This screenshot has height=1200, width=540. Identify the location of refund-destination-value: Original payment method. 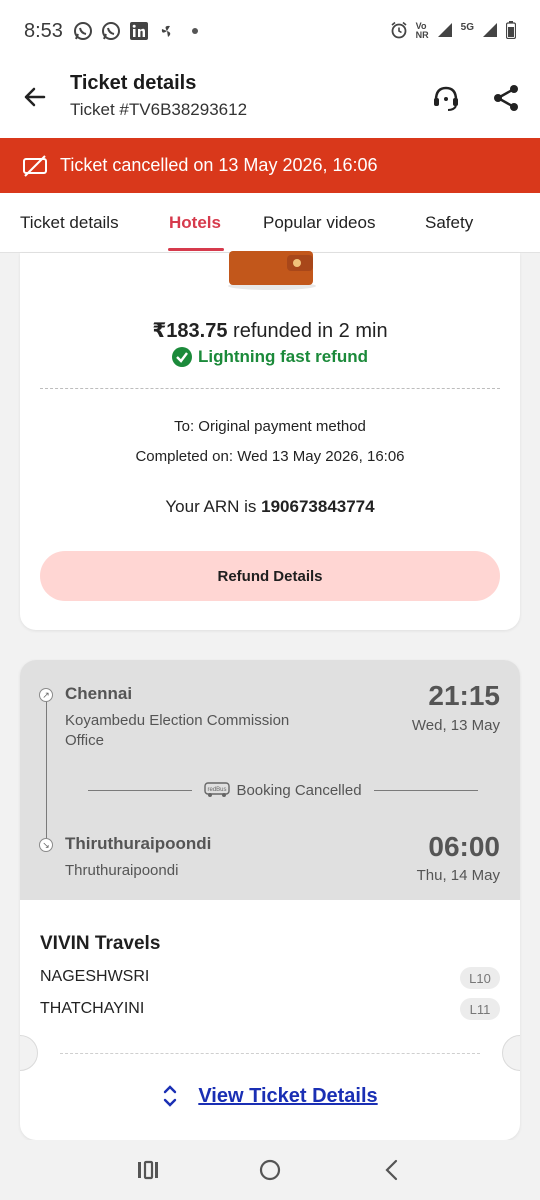
(282, 426).